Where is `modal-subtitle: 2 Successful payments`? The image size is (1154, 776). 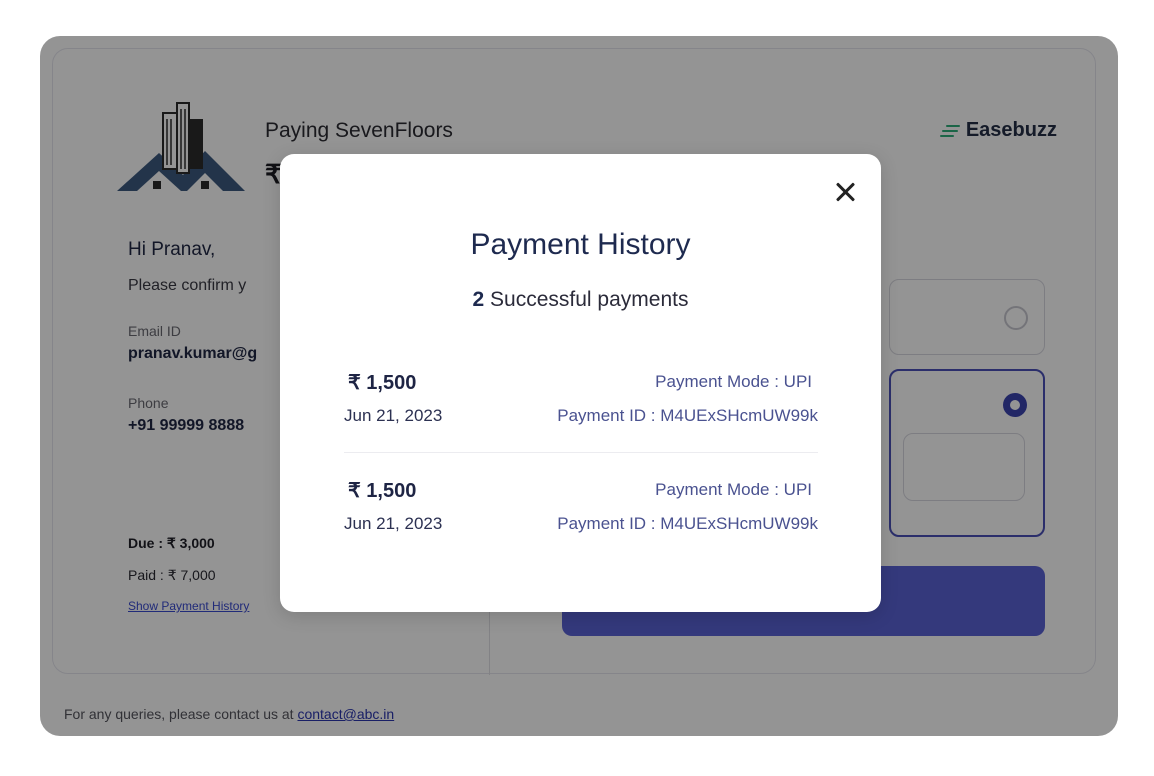 modal-subtitle: 2 Successful payments is located at coordinates (580, 300).